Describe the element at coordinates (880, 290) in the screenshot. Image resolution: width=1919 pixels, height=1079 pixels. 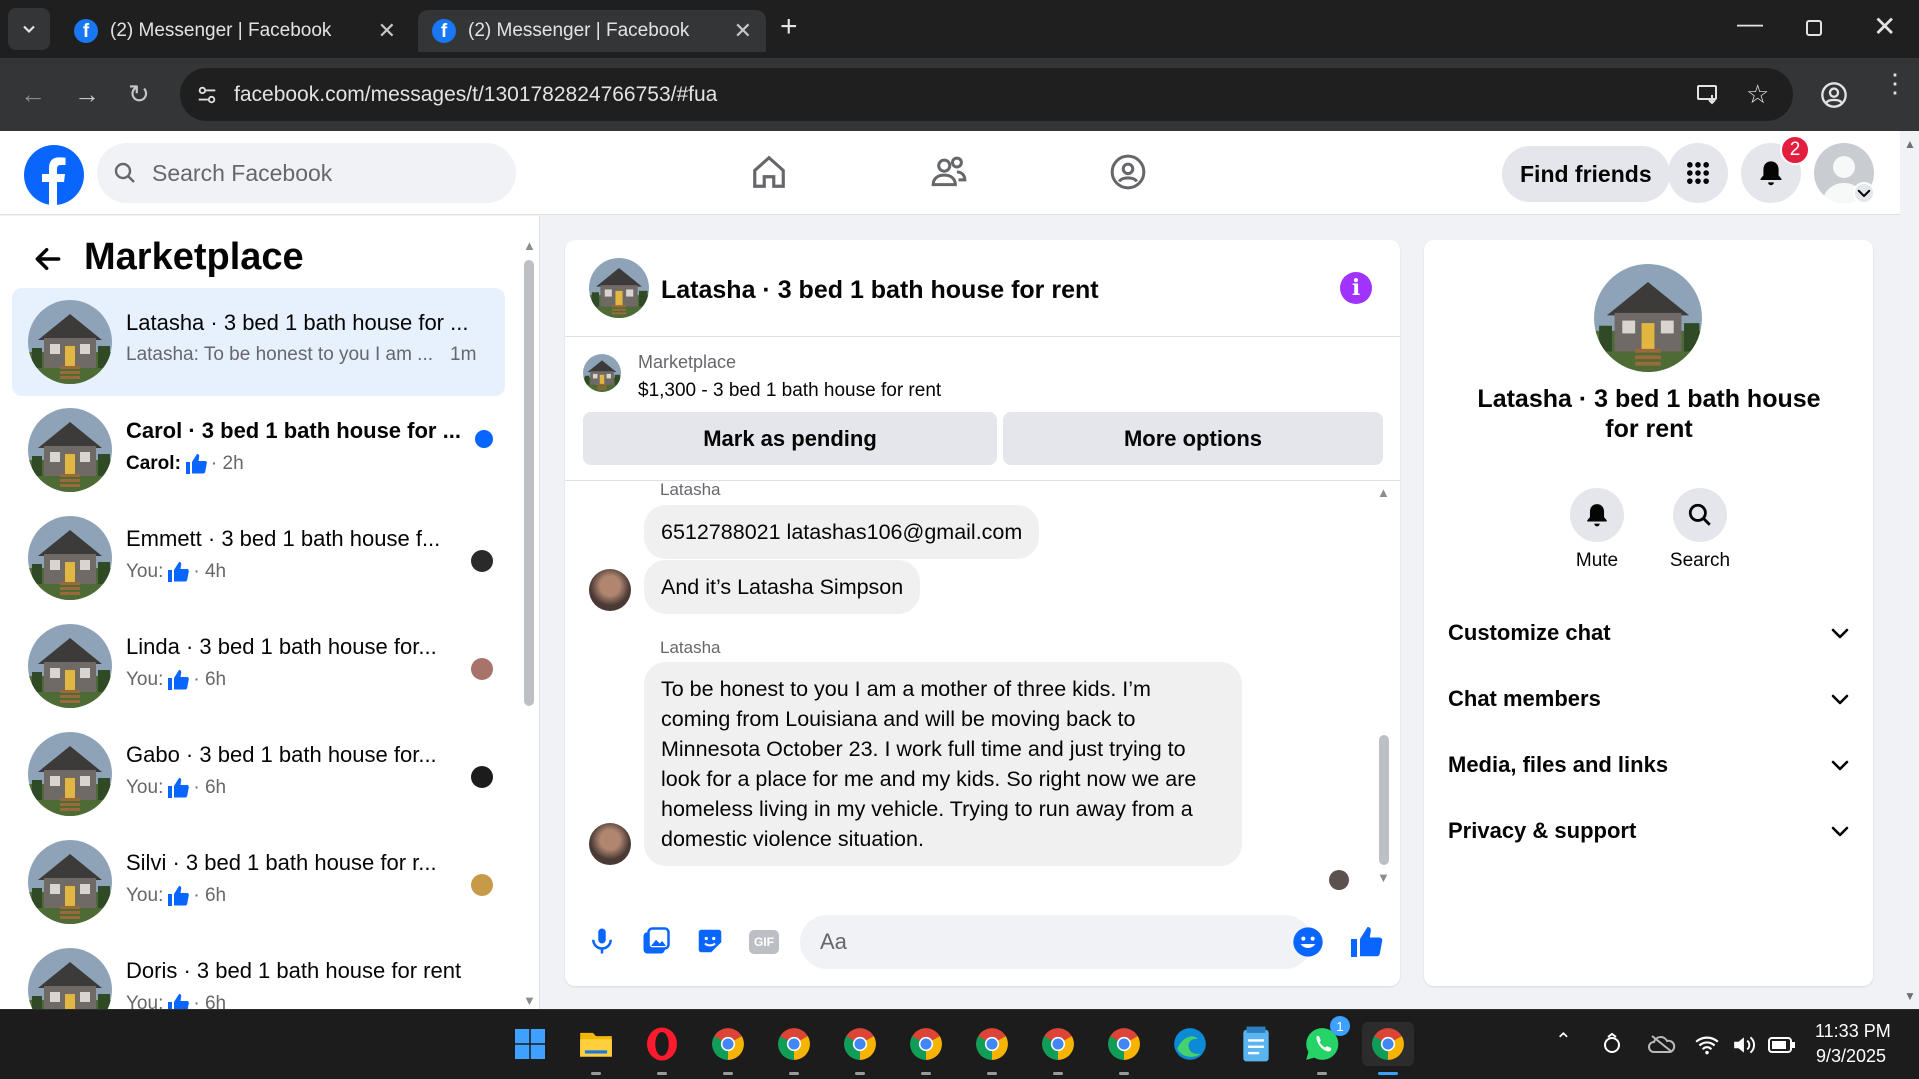
I see `chat-title: Latasha · 3 bed 1 bath house for rent` at that location.